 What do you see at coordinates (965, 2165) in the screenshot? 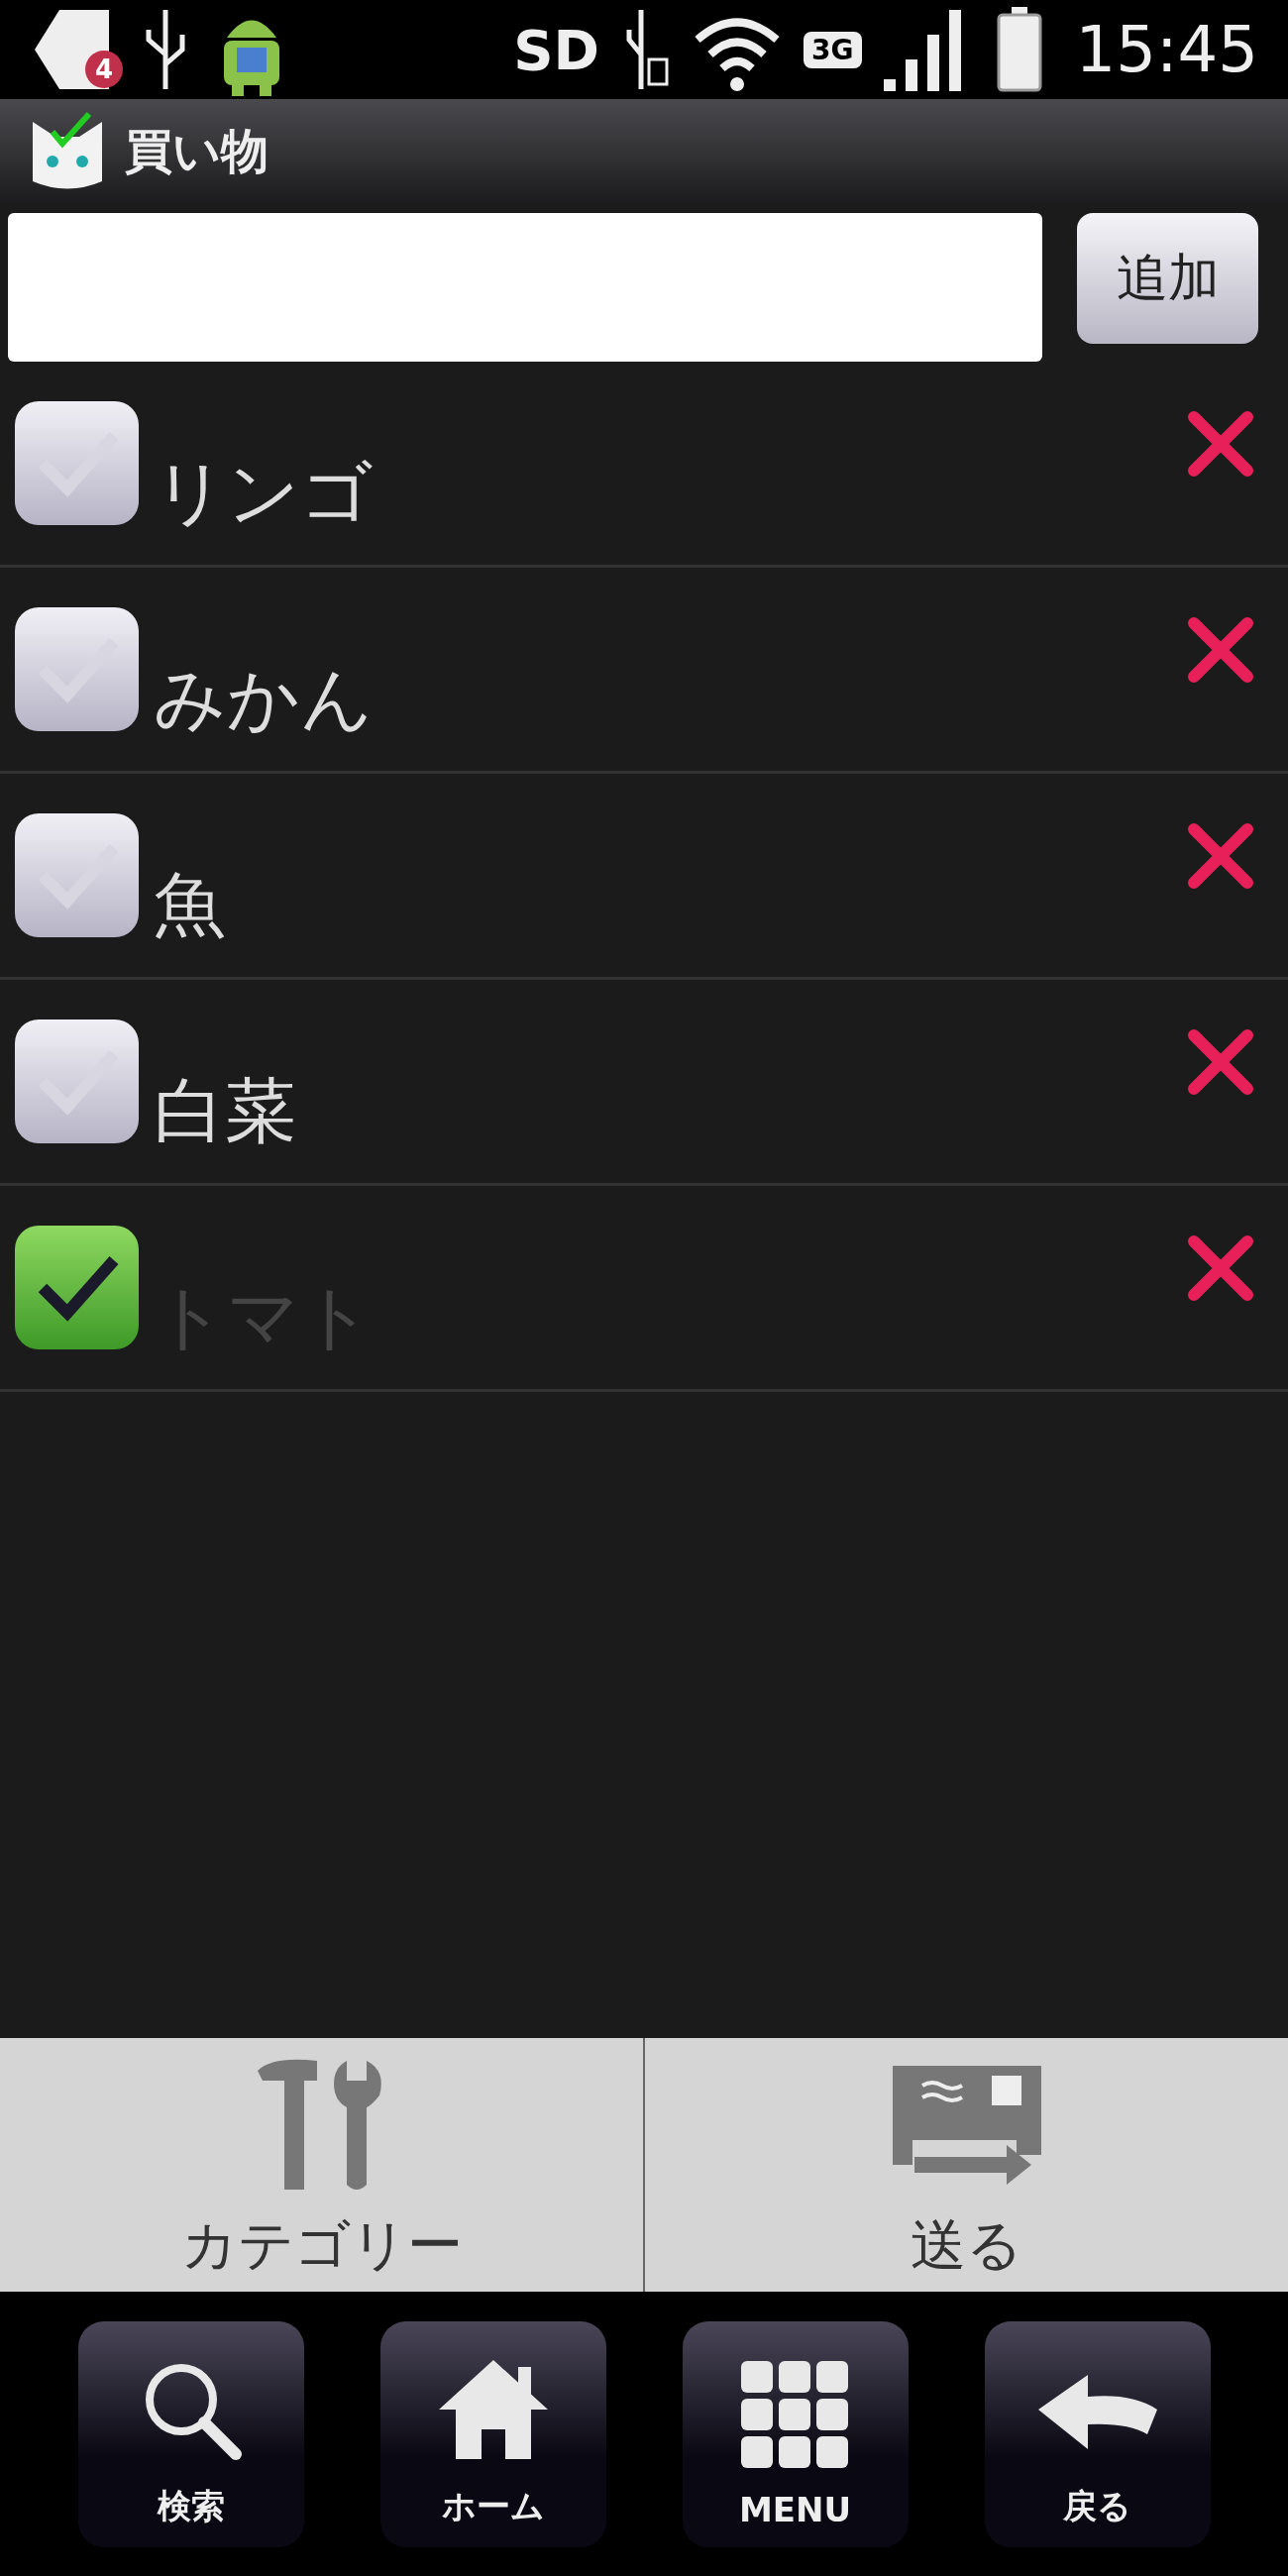
I see `toolbar-action-button: 送る` at bounding box center [965, 2165].